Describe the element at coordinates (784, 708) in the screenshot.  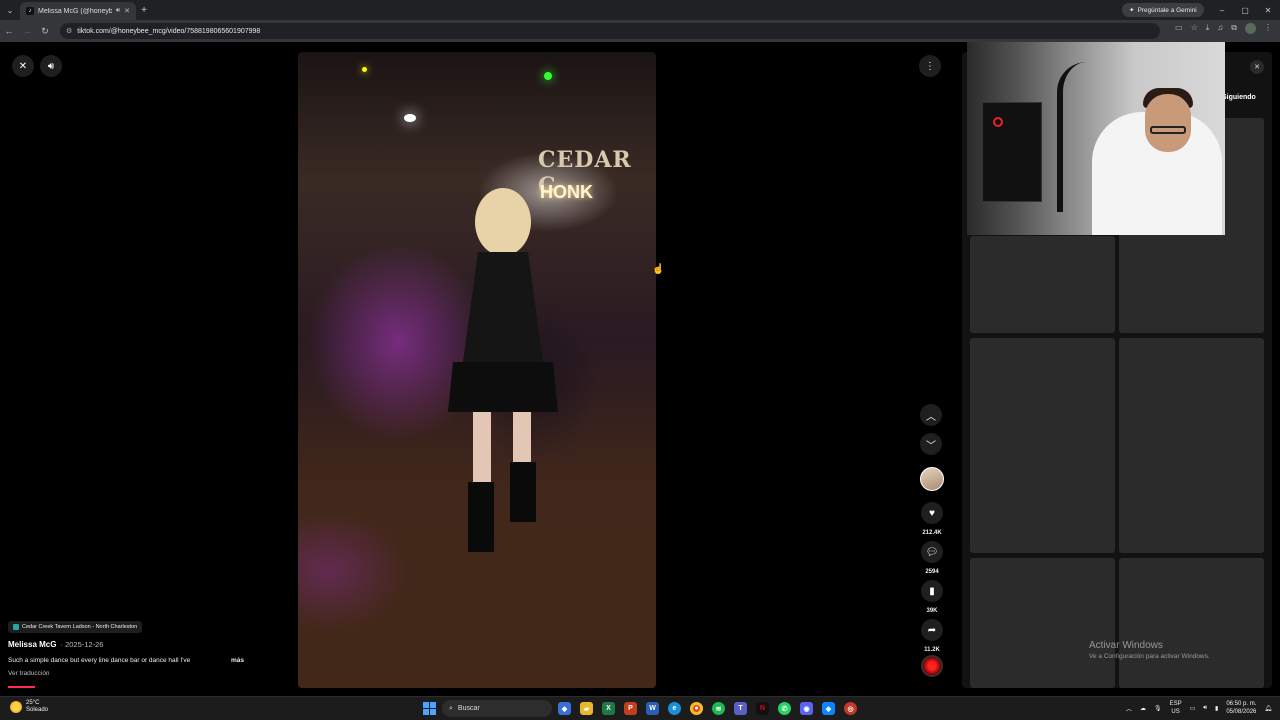
I see `whatsapp-icon: ✆` at that location.